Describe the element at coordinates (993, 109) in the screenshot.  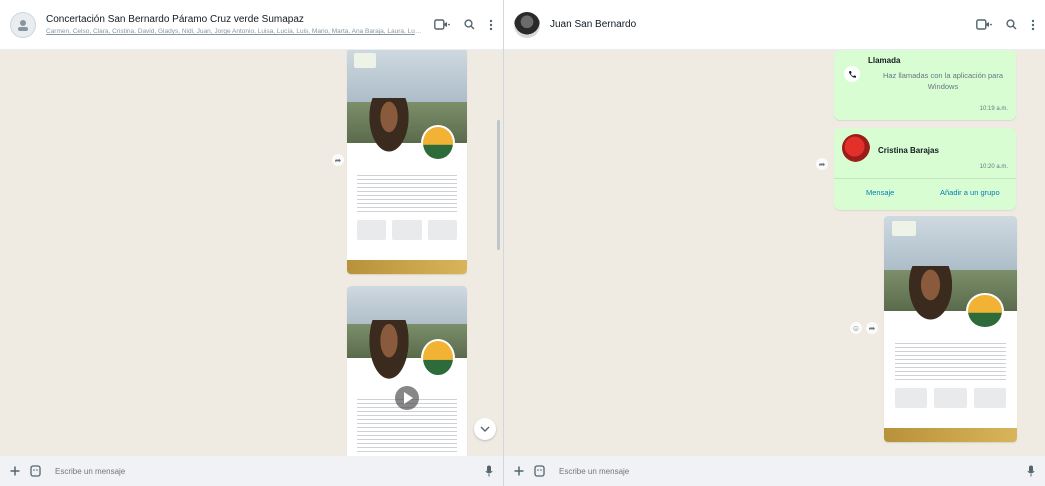
I see `call-time: 10:19 a.m.` at that location.